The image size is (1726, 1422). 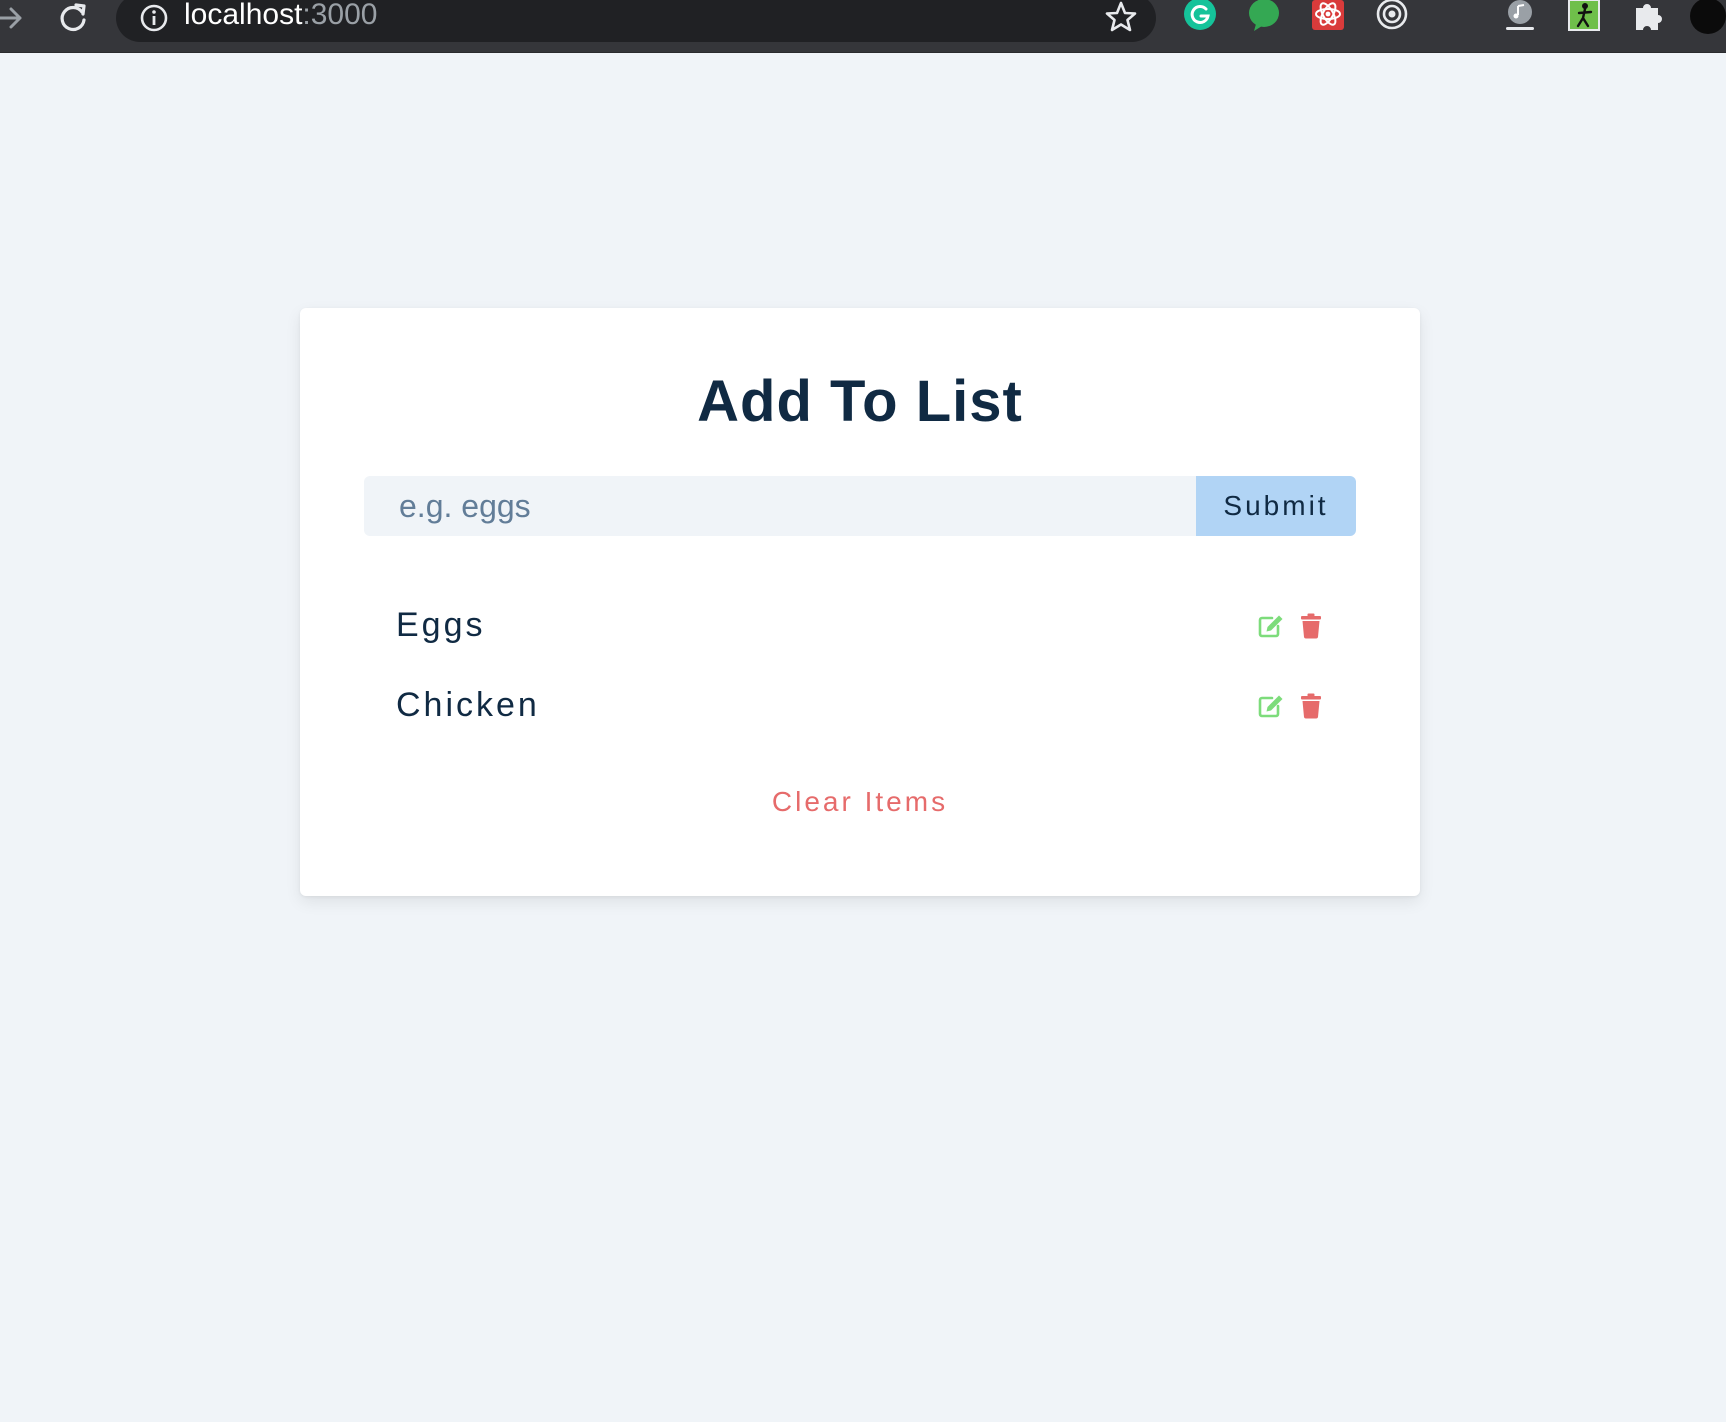 What do you see at coordinates (1200, 15) in the screenshot?
I see `grammarly-icon` at bounding box center [1200, 15].